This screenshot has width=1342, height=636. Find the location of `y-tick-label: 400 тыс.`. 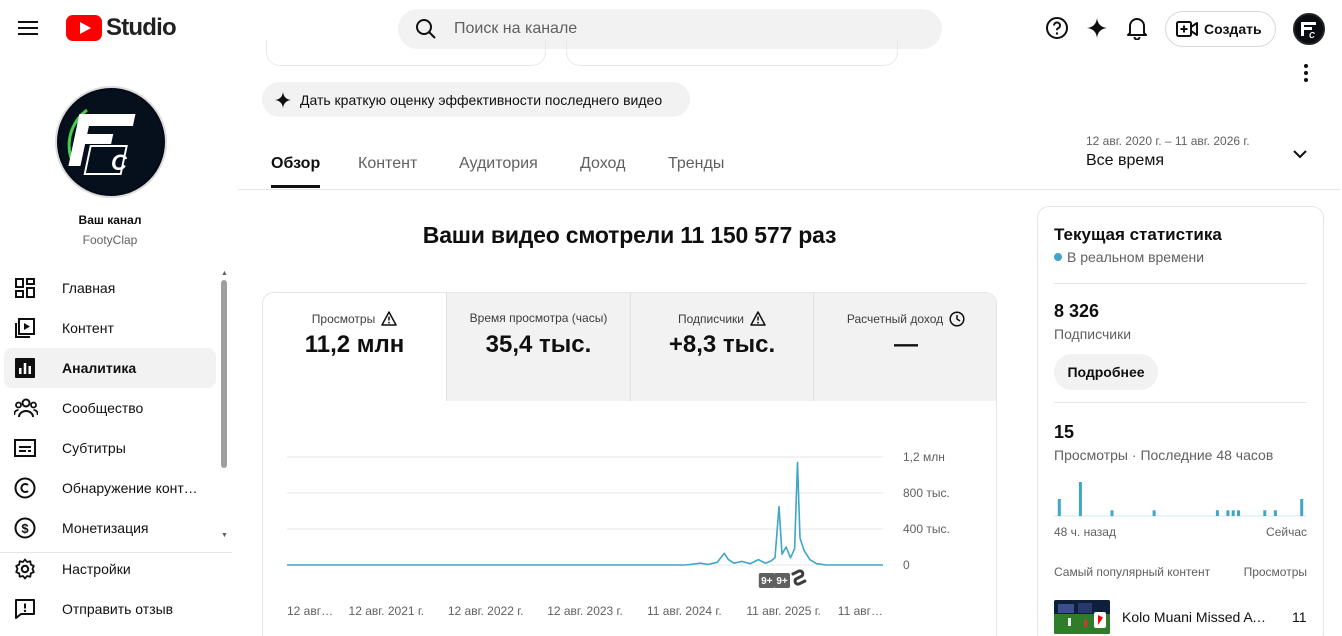

y-tick-label: 400 тыс. is located at coordinates (926, 529).